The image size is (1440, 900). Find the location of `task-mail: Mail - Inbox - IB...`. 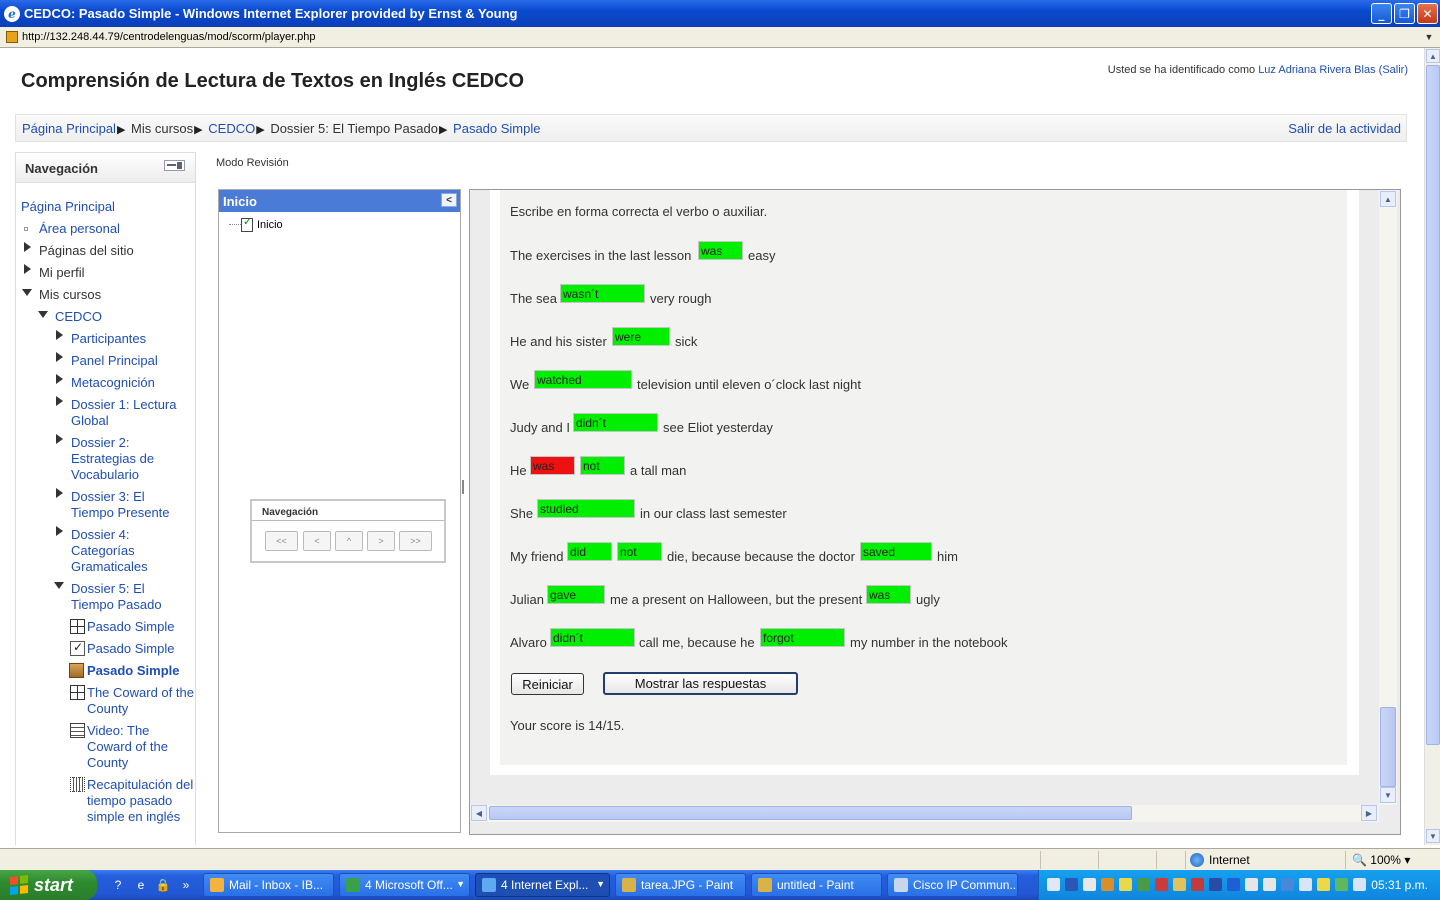

task-mail: Mail - Inbox - IB... is located at coordinates (268, 885).